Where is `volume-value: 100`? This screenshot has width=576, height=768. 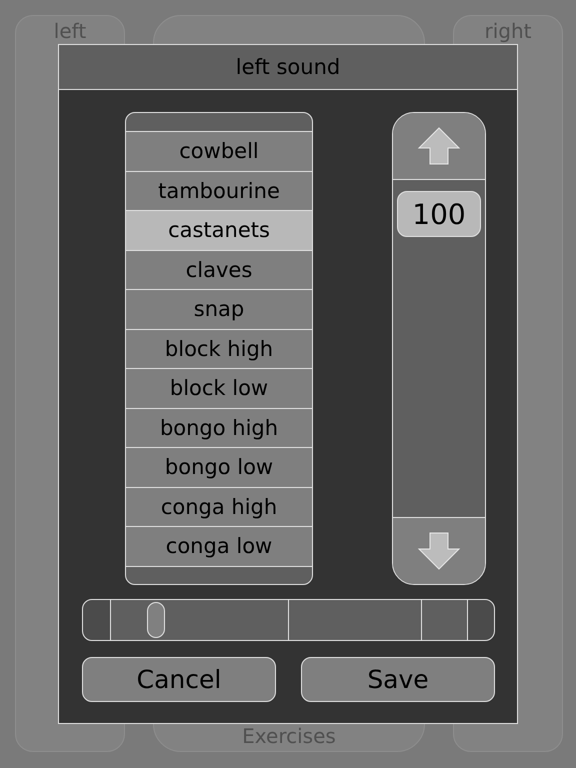
volume-value: 100 is located at coordinates (439, 214).